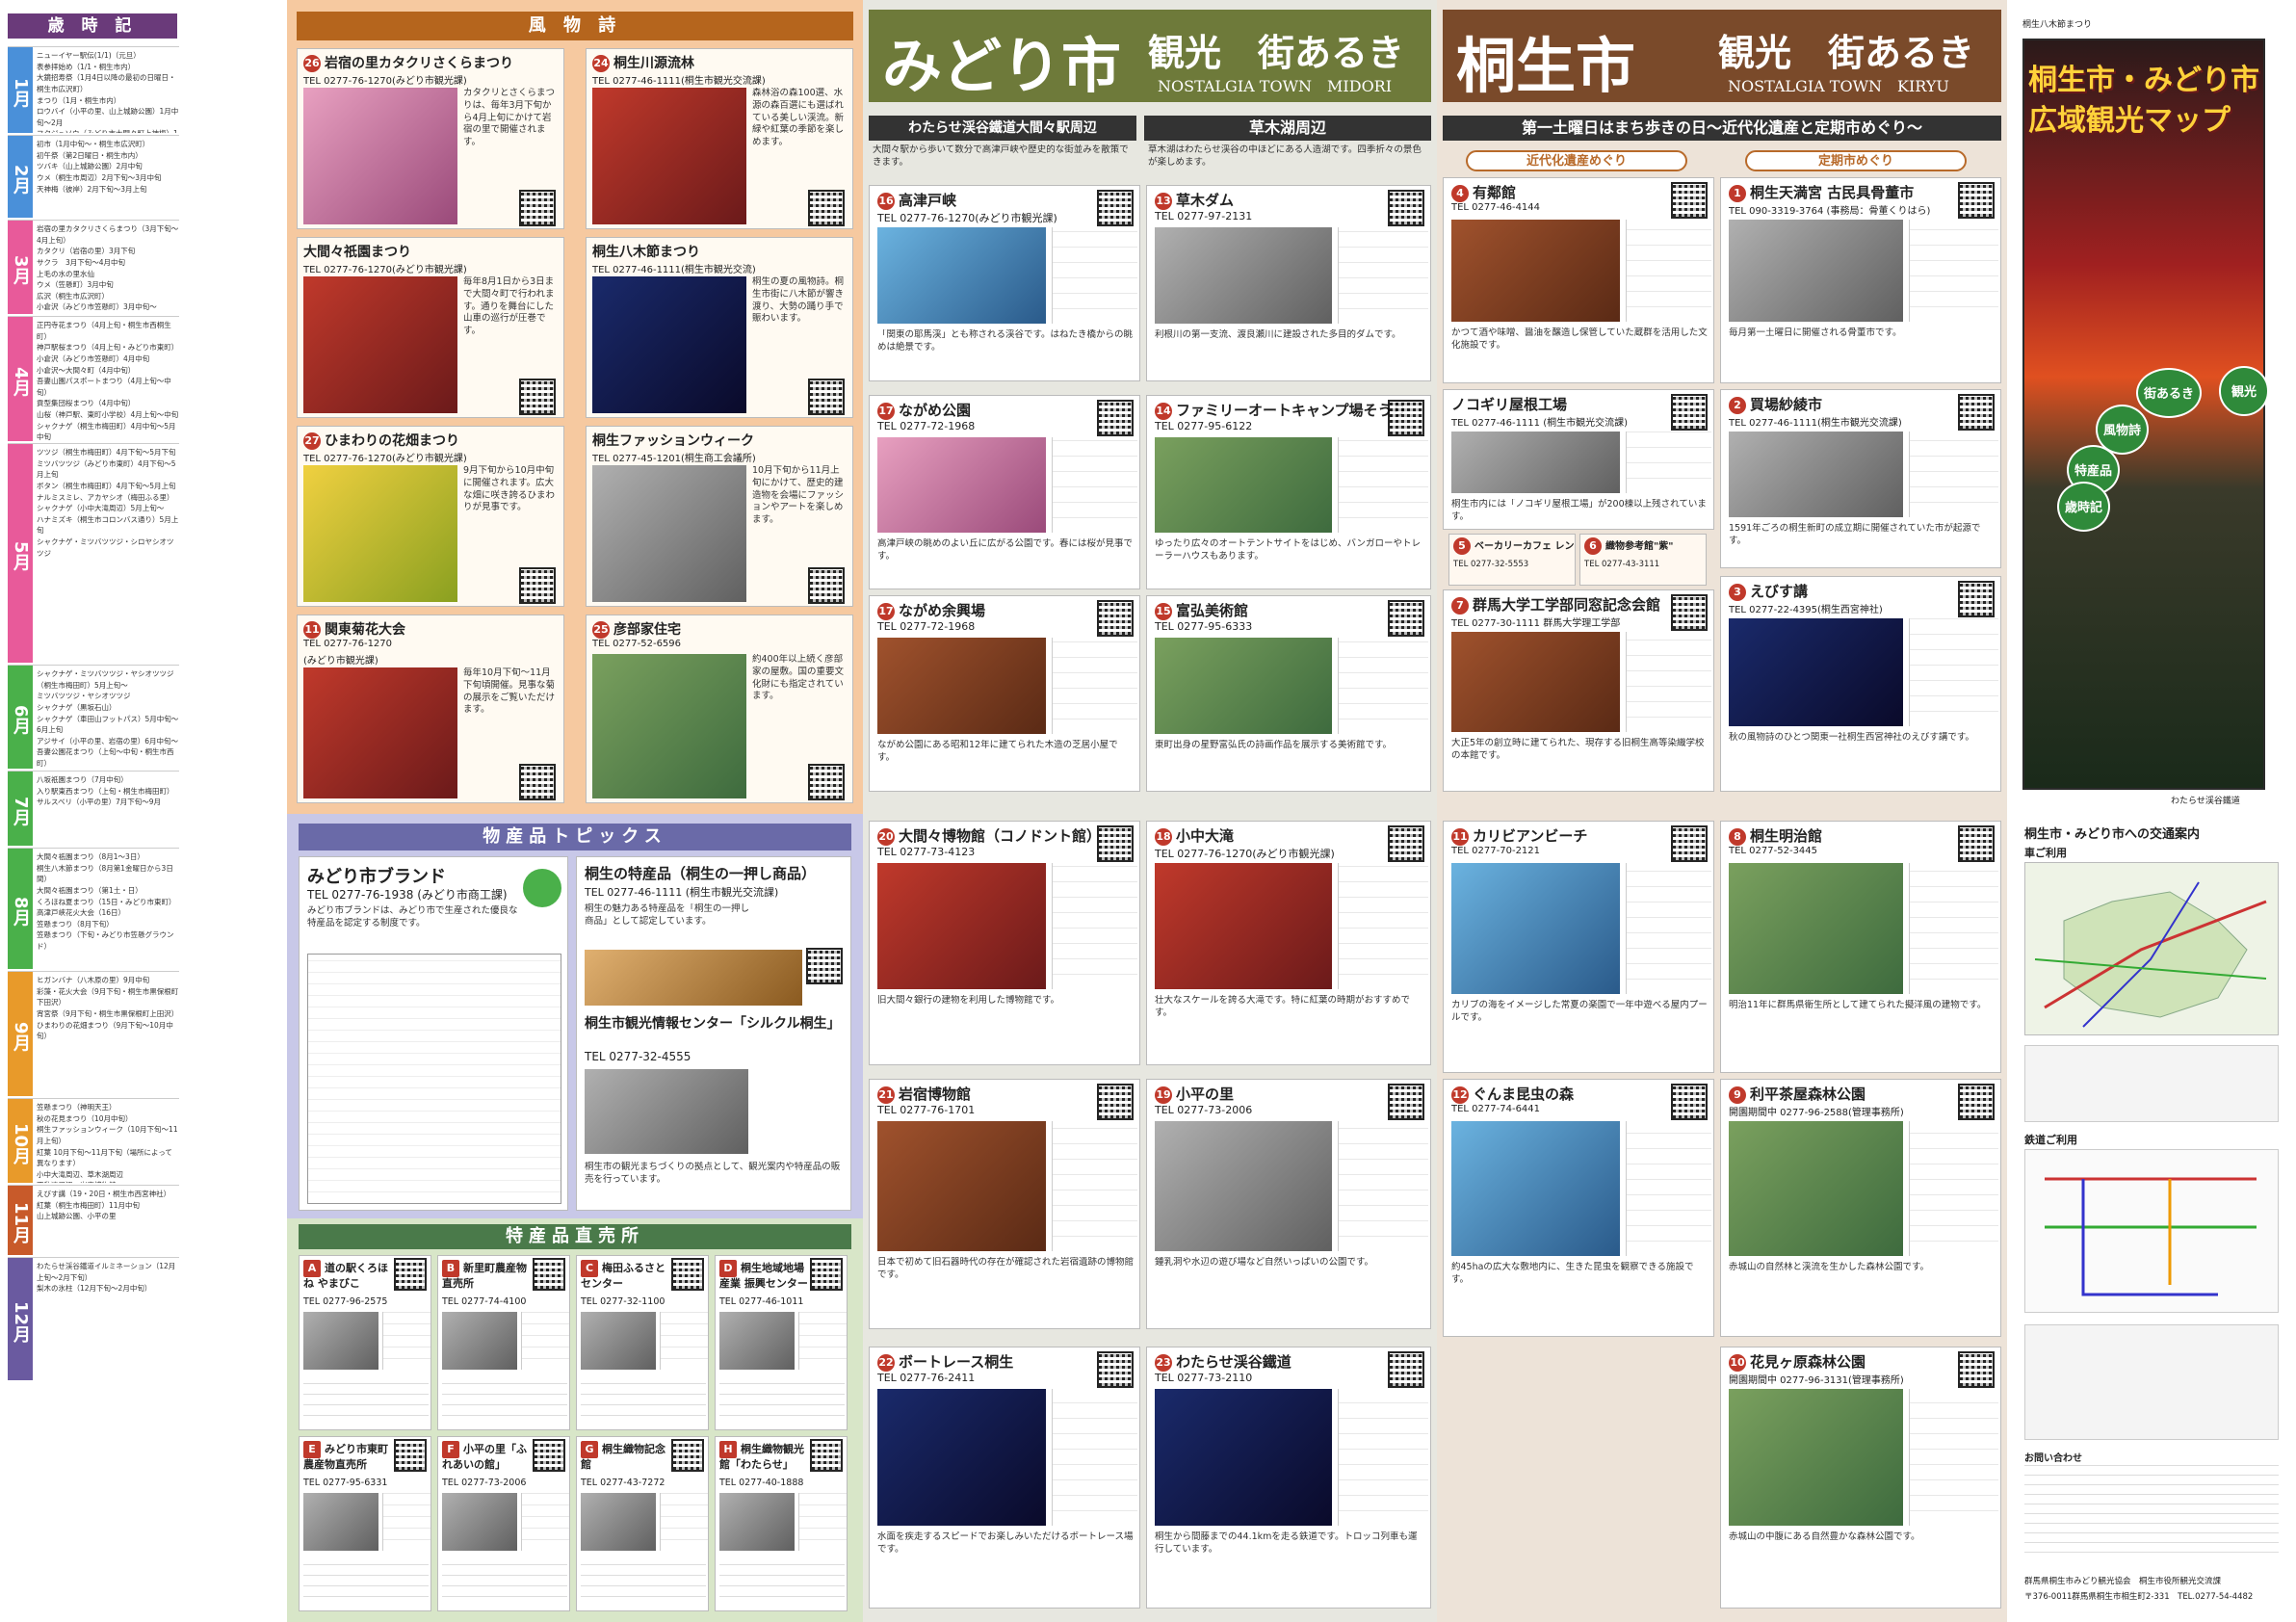  I want to click on chokubai-tel: TEL 0277-40-1888, so click(761, 1483).